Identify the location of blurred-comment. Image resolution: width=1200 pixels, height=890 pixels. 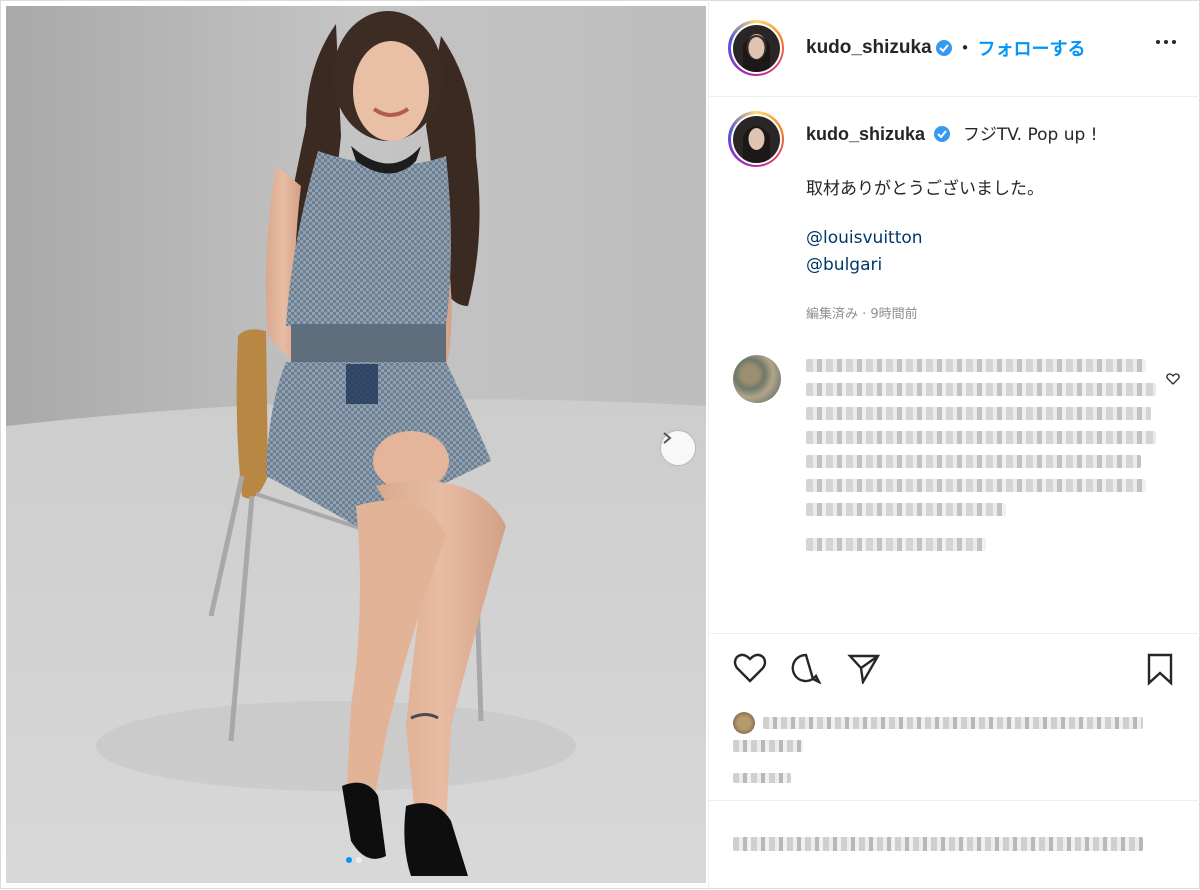
(986, 460).